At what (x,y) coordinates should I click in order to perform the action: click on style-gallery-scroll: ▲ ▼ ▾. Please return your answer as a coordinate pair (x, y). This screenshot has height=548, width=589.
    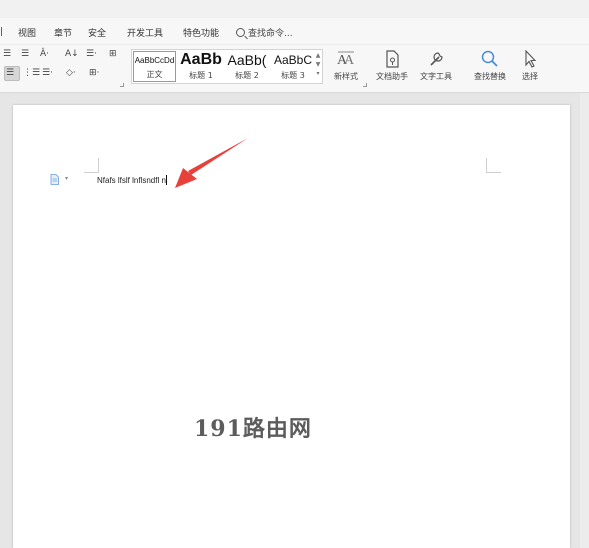
    Looking at the image, I should click on (318, 64).